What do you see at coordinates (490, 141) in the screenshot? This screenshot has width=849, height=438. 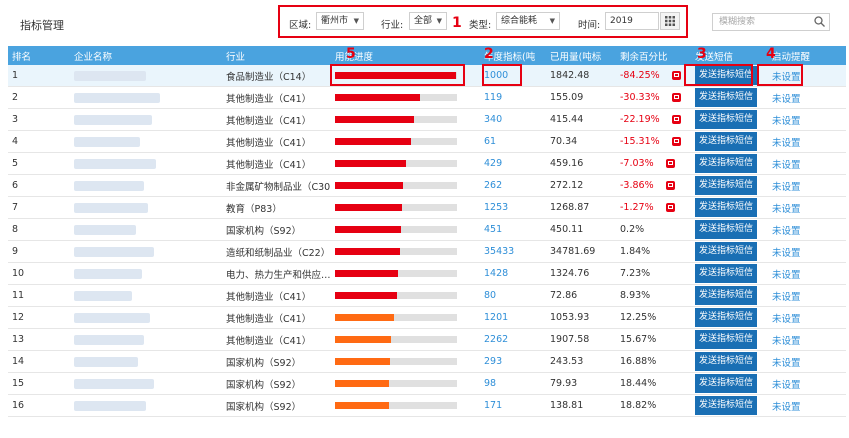 I see `quota-link: 61` at bounding box center [490, 141].